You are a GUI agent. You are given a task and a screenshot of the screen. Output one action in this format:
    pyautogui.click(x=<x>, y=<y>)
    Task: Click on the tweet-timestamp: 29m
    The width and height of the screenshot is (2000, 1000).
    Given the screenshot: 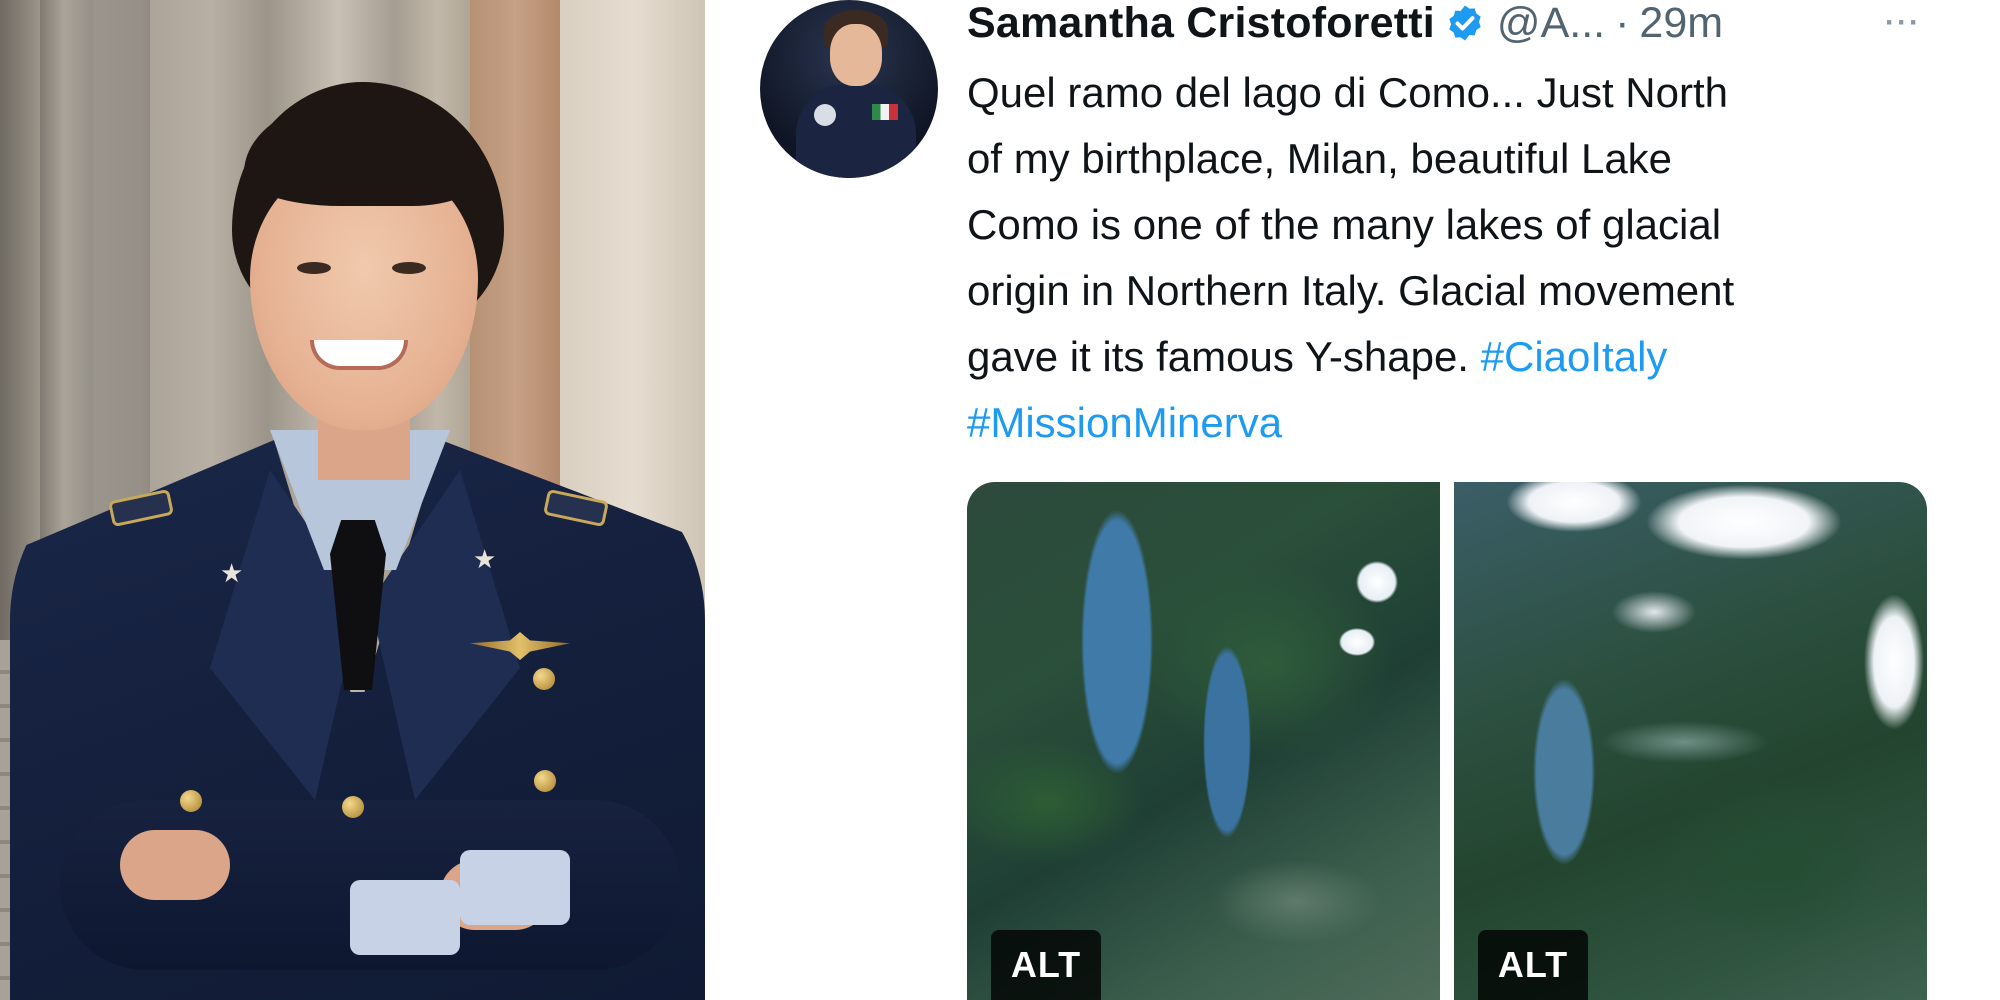 What is the action you would take?
    pyautogui.click(x=1681, y=24)
    